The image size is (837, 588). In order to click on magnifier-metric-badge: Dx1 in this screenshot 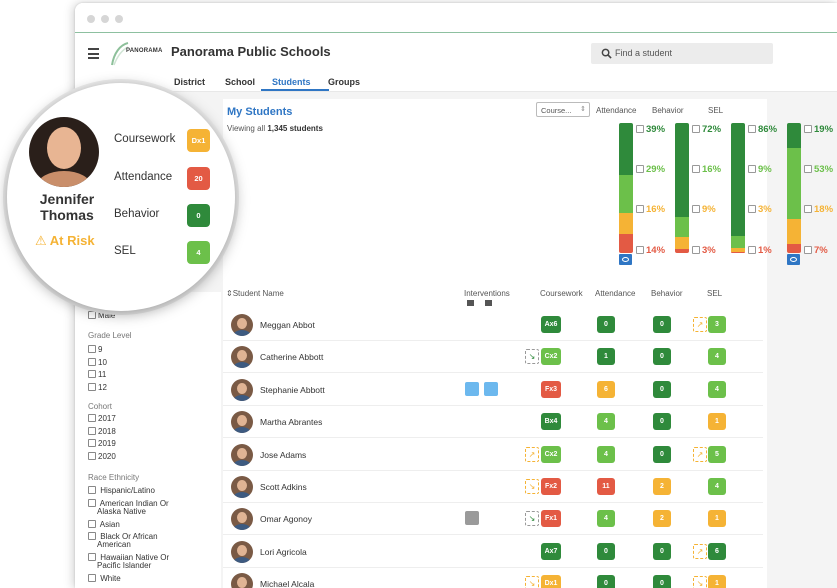, I will do `click(198, 140)`.